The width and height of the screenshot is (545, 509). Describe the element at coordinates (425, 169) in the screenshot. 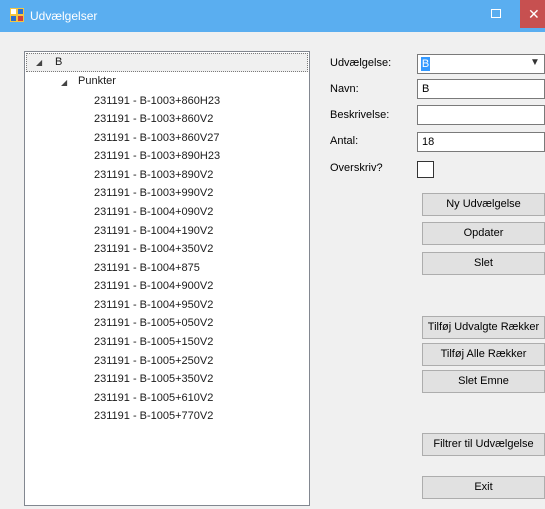

I see `overwrite-checkbox` at that location.